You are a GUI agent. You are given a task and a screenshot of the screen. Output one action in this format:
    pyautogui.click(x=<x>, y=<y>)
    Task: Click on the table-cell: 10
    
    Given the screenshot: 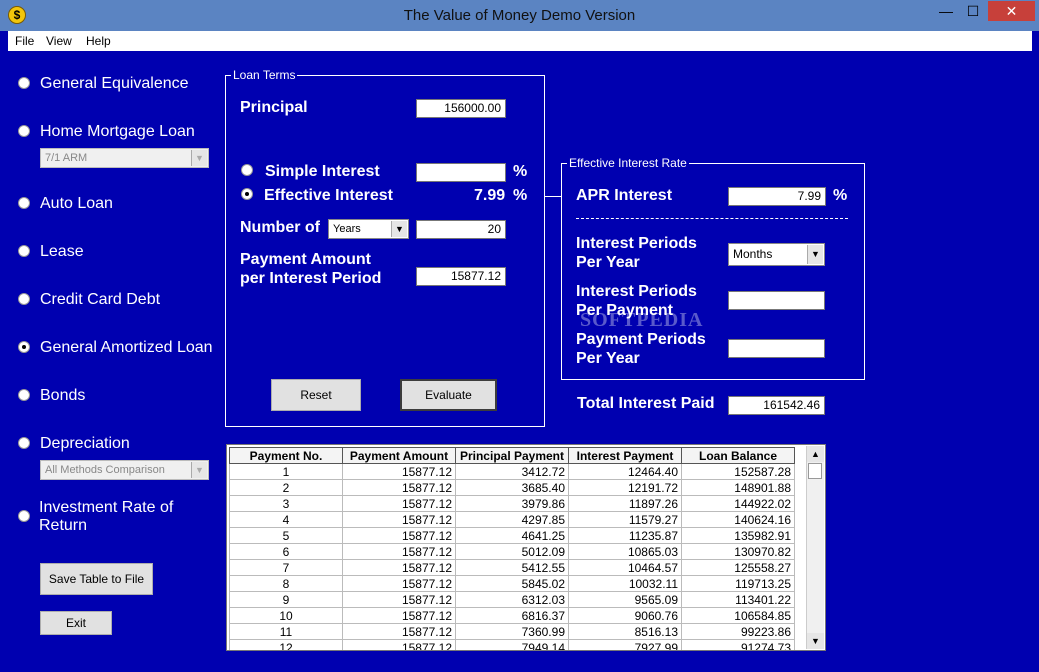 What is the action you would take?
    pyautogui.click(x=286, y=615)
    